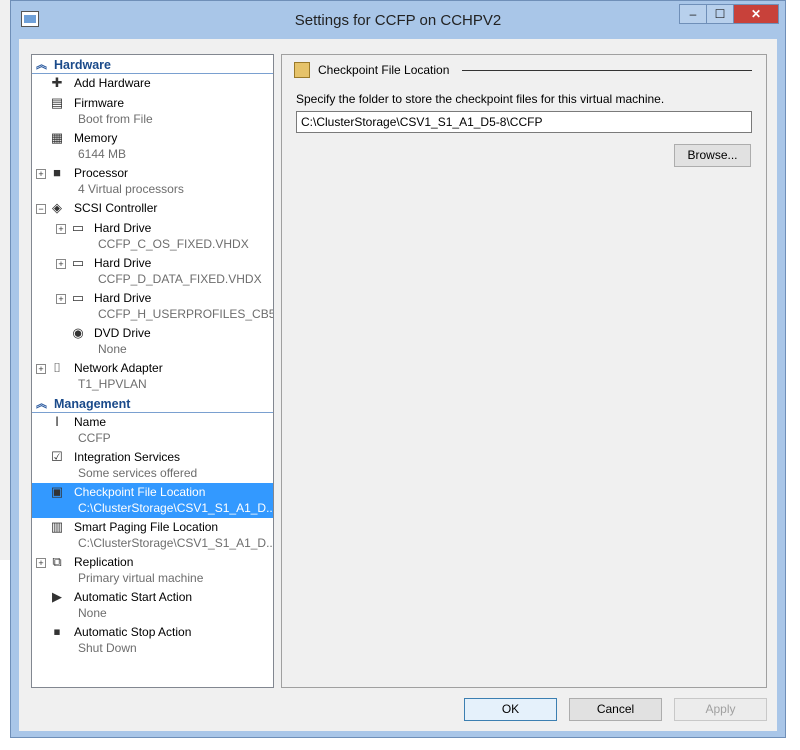 This screenshot has height=750, width=800. What do you see at coordinates (720, 14) in the screenshot?
I see `maximize-button: ☐` at bounding box center [720, 14].